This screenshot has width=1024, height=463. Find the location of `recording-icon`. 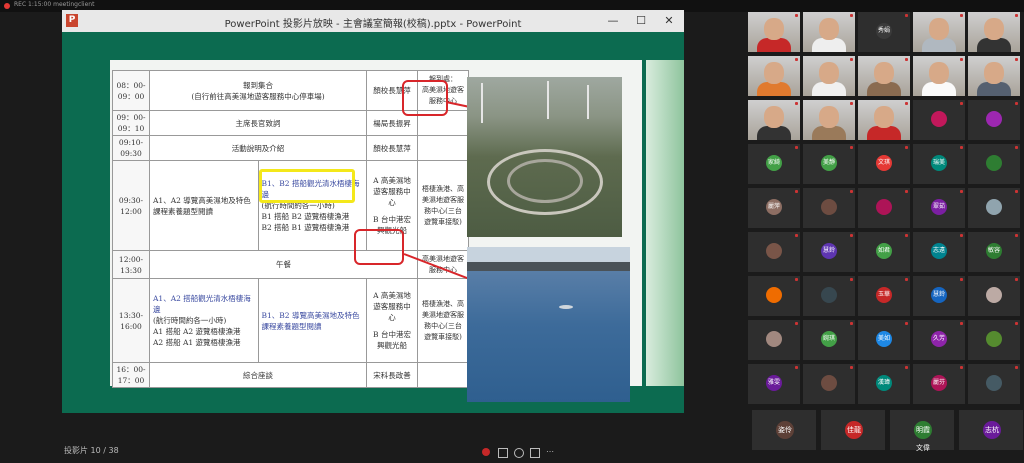

recording-icon is located at coordinates (7, 6).